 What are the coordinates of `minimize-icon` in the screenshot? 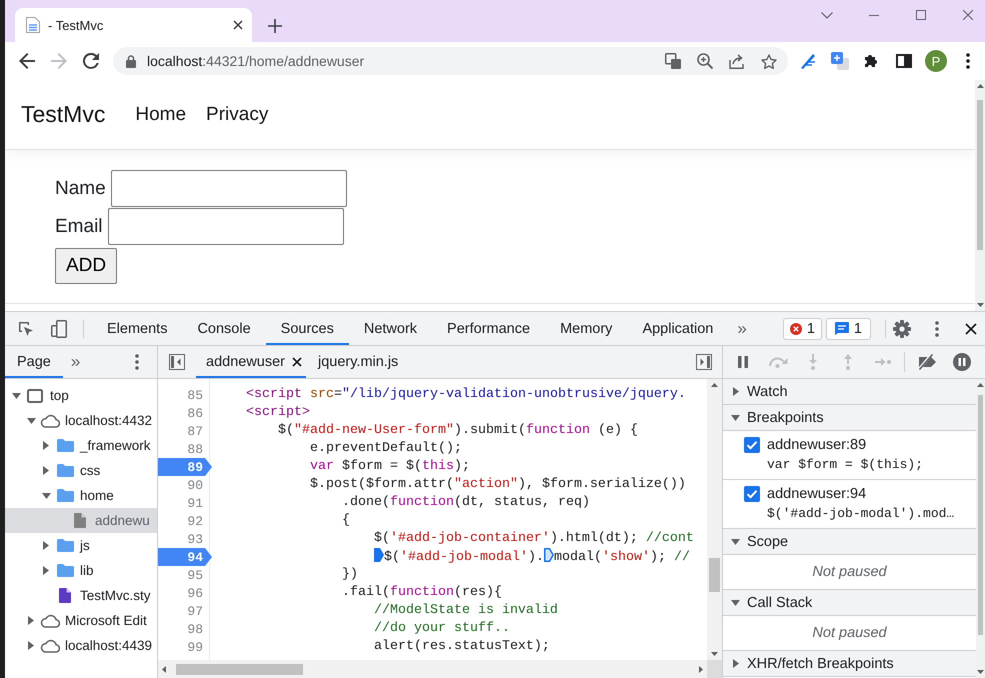 It's located at (873, 15).